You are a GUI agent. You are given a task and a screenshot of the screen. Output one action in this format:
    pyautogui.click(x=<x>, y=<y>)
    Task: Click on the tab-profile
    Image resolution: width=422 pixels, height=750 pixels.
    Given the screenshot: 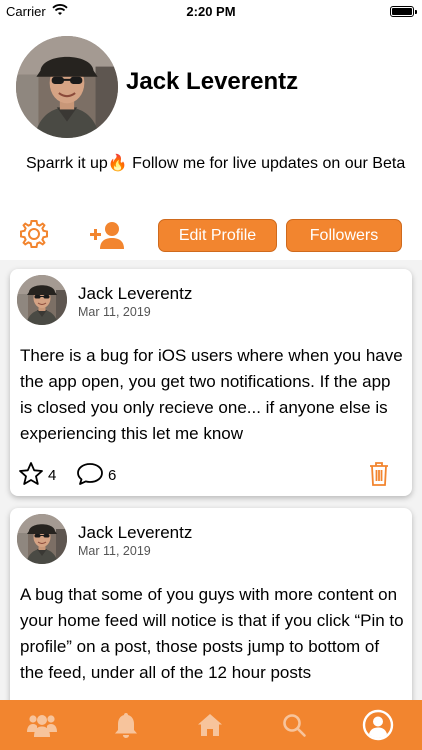 What is the action you would take?
    pyautogui.click(x=378, y=725)
    